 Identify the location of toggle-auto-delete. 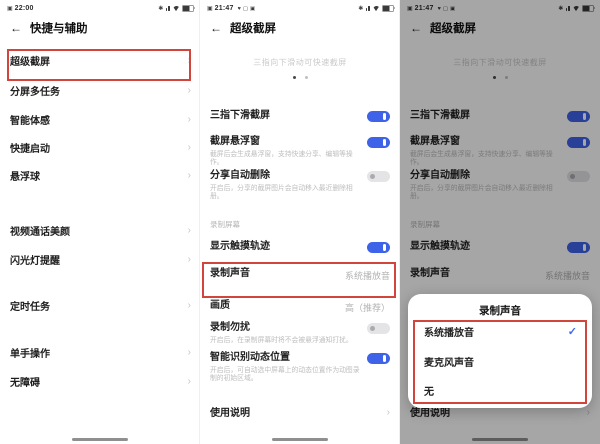
(378, 176).